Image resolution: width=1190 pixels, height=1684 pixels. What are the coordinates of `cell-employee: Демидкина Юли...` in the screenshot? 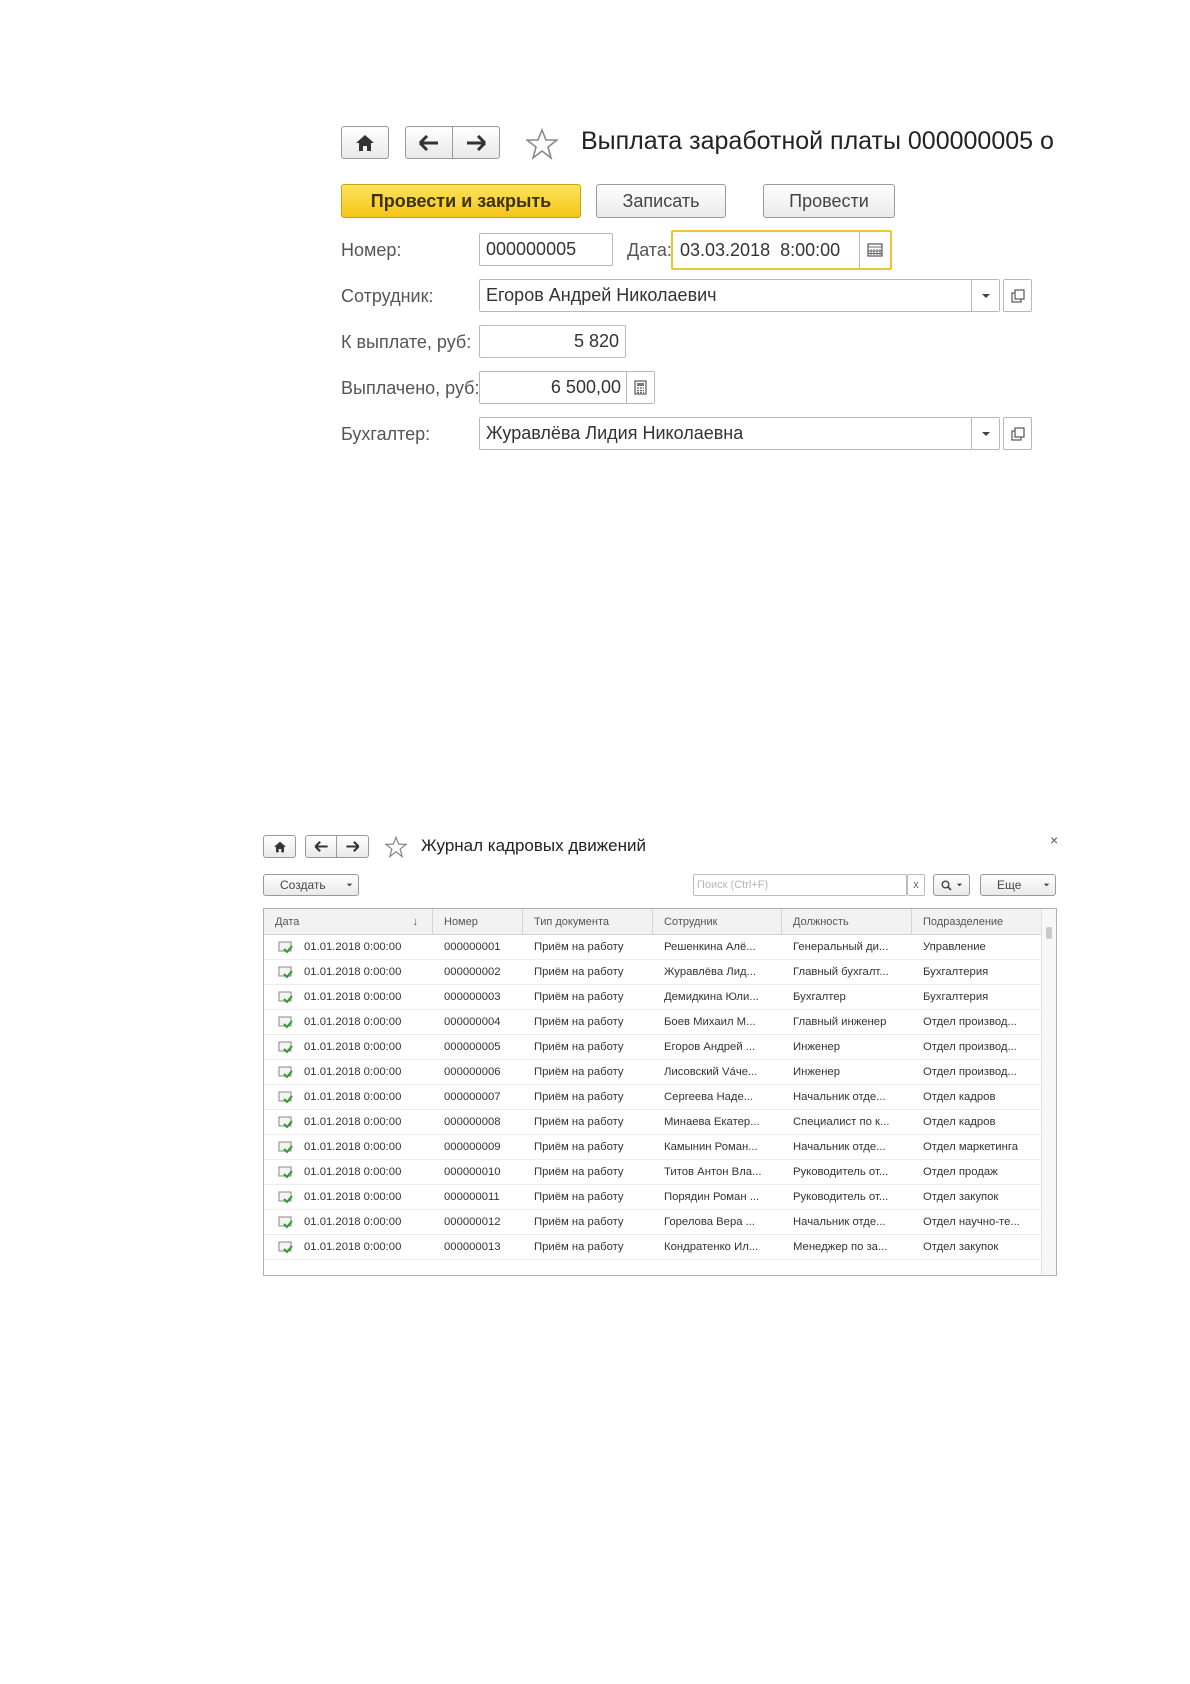 It's located at (711, 997).